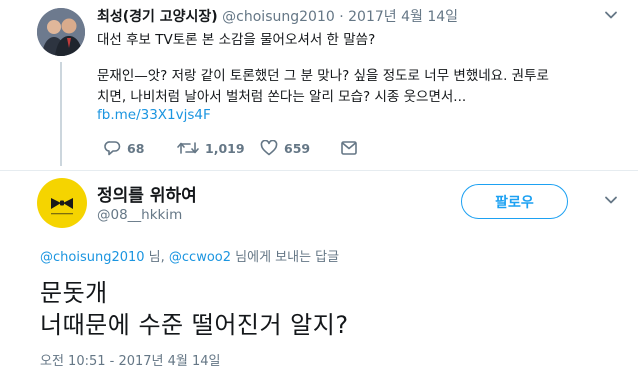  I want to click on retweet-button: 1,019, so click(211, 148).